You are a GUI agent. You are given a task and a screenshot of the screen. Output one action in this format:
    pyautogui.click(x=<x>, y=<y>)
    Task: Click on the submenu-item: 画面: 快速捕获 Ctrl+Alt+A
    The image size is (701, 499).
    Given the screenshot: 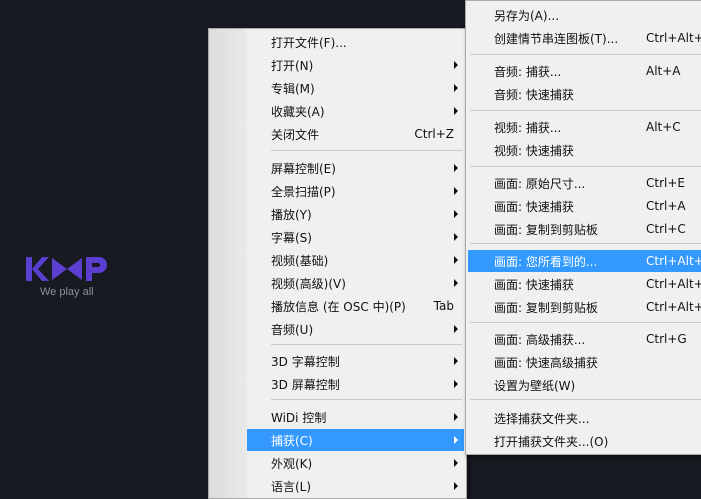 What is the action you would take?
    pyautogui.click(x=584, y=284)
    